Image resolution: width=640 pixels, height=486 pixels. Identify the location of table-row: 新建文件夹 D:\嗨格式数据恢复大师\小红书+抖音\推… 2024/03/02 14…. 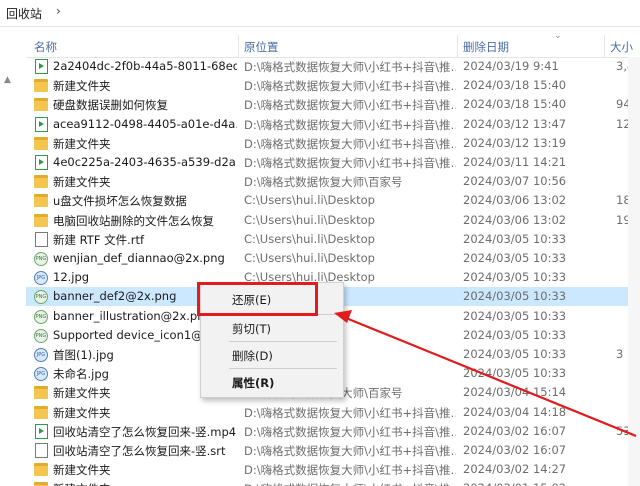
(333, 469).